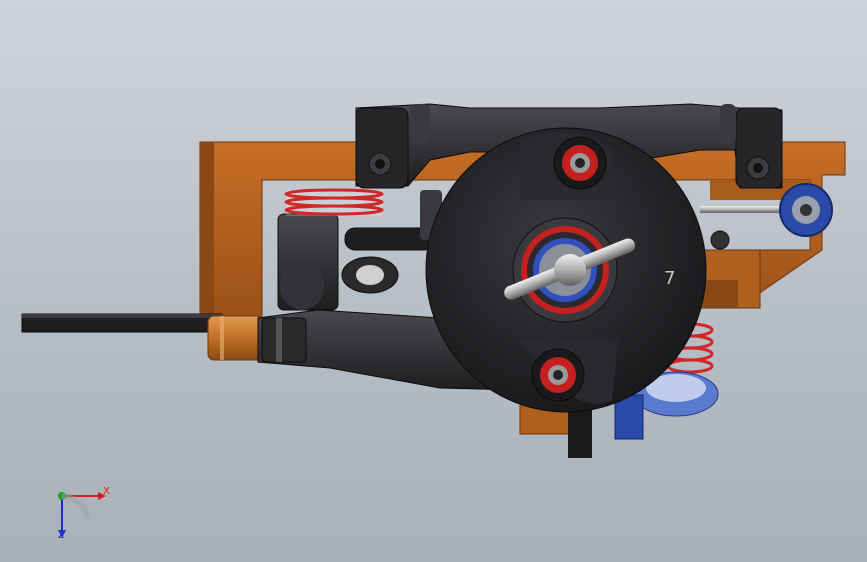  What do you see at coordinates (308, 262) in the screenshot?
I see `shock-mount-block` at bounding box center [308, 262].